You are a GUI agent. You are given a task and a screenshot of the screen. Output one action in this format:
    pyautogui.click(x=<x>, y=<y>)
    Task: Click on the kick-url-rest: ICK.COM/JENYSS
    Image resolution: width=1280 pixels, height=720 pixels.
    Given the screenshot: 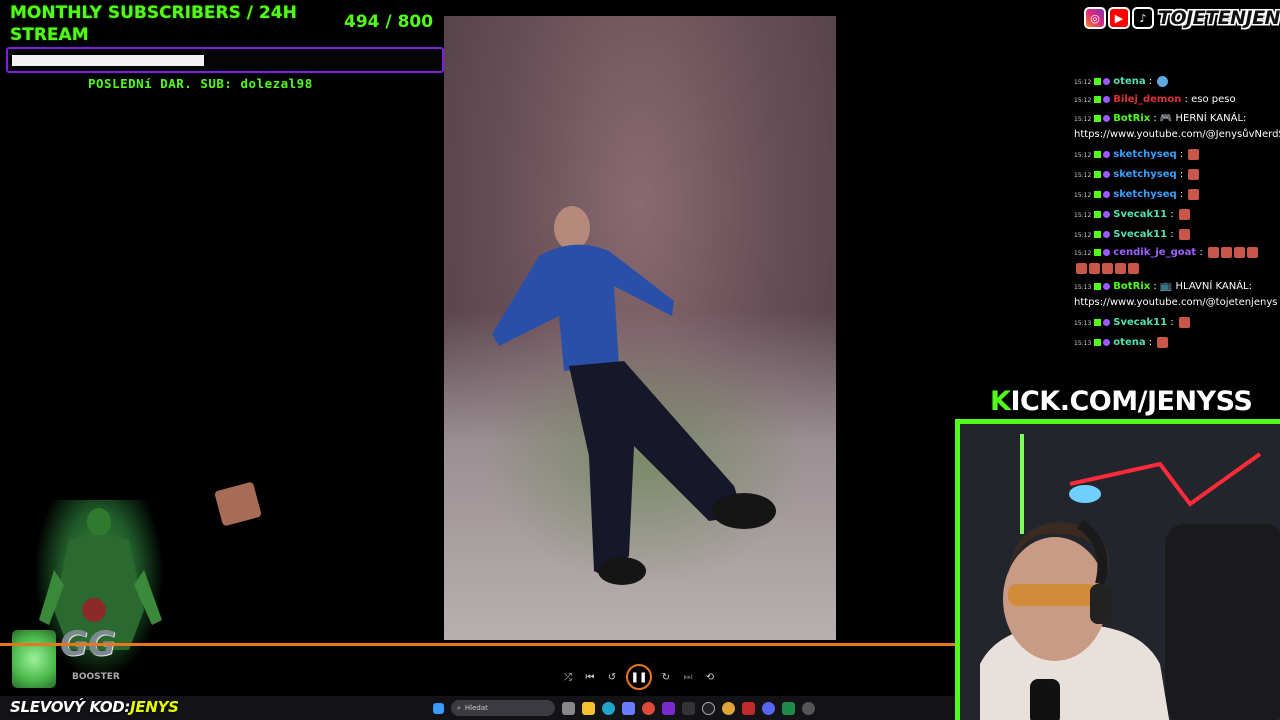 What is the action you would take?
    pyautogui.click(x=1131, y=401)
    